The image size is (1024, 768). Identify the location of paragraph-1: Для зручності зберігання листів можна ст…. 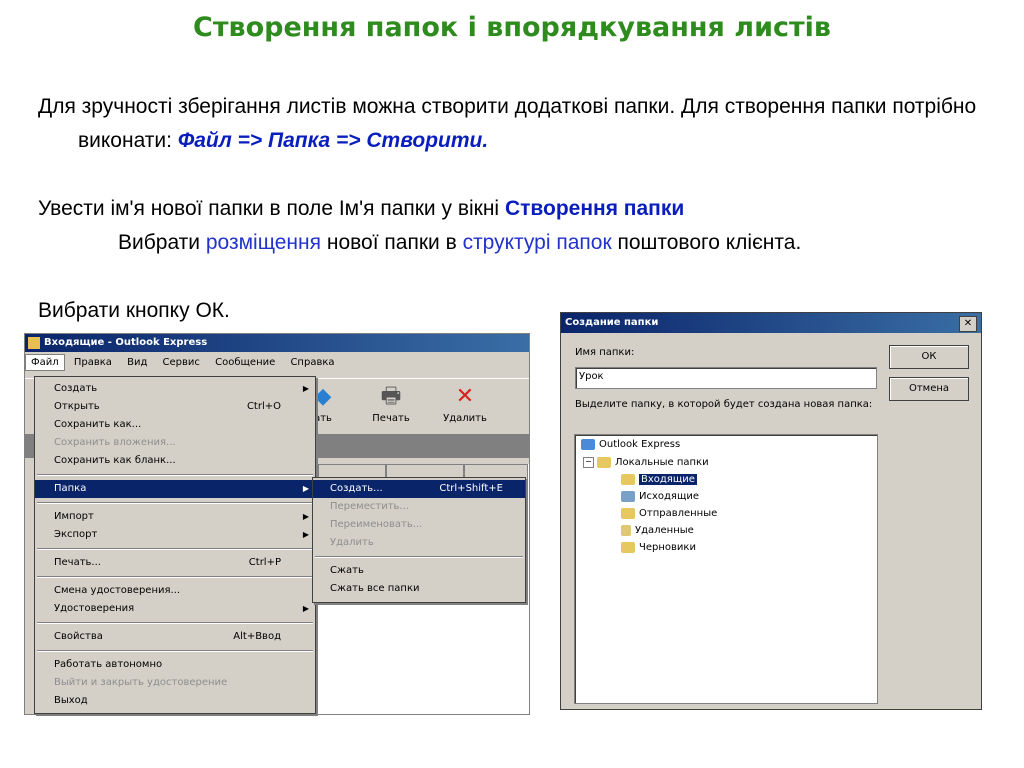
(508, 124).